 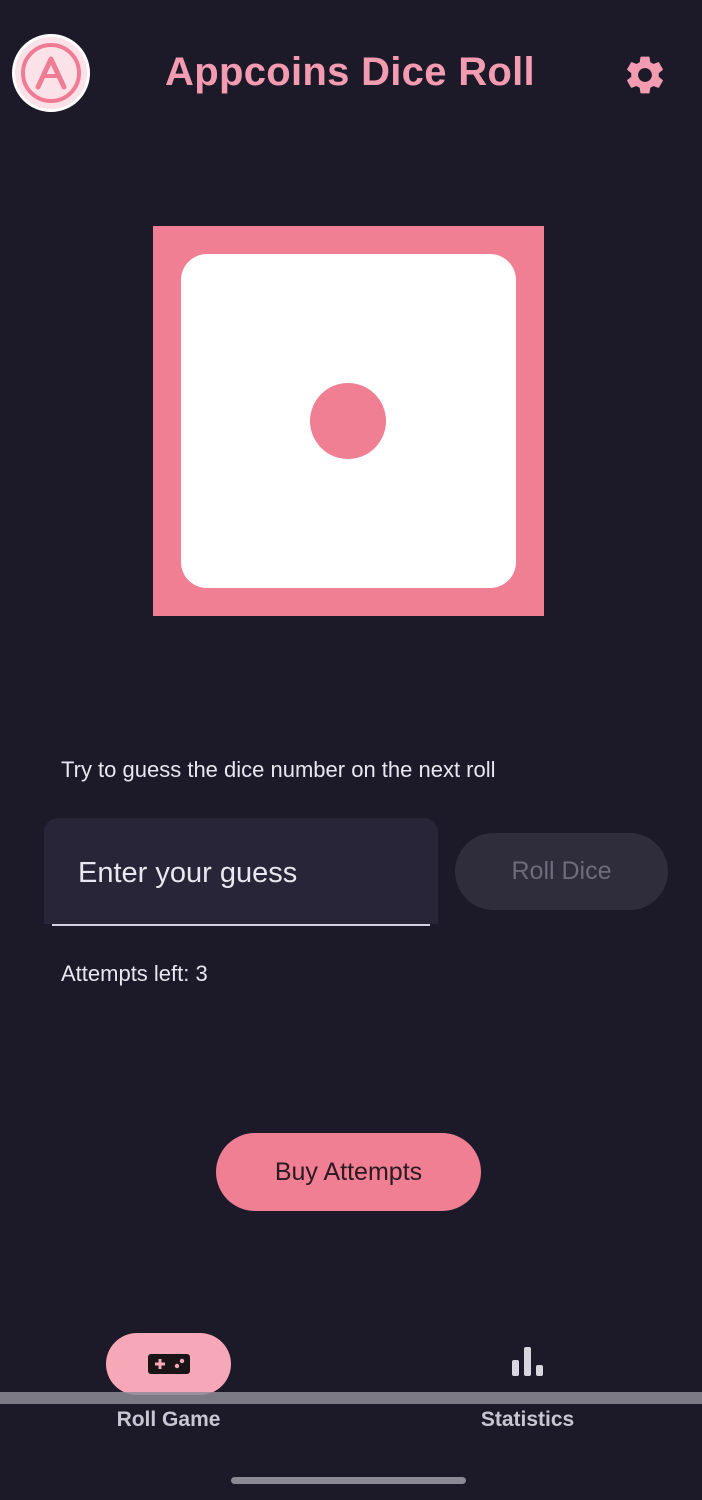 I want to click on logo-glyph, so click(x=51, y=73).